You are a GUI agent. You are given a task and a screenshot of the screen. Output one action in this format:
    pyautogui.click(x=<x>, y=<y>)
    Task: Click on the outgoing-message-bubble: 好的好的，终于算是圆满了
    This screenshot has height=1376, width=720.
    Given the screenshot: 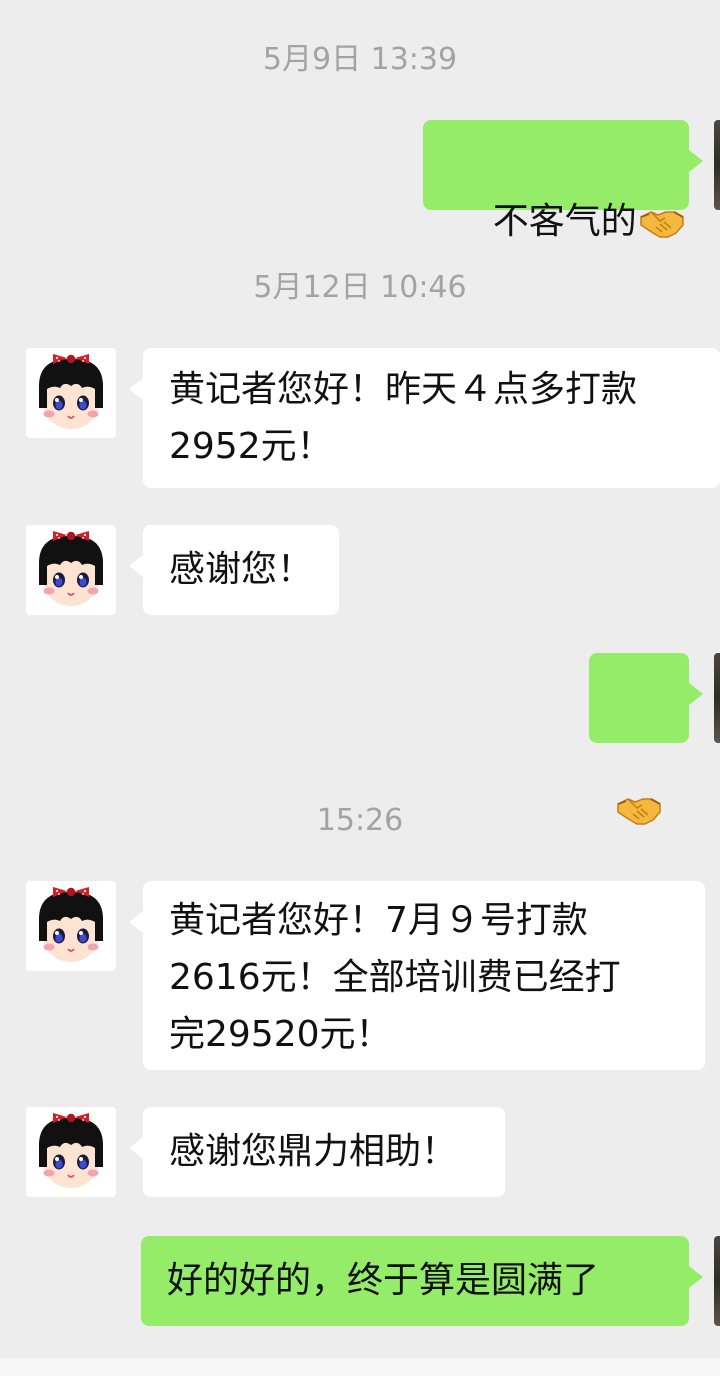 What is the action you would take?
    pyautogui.click(x=422, y=1281)
    